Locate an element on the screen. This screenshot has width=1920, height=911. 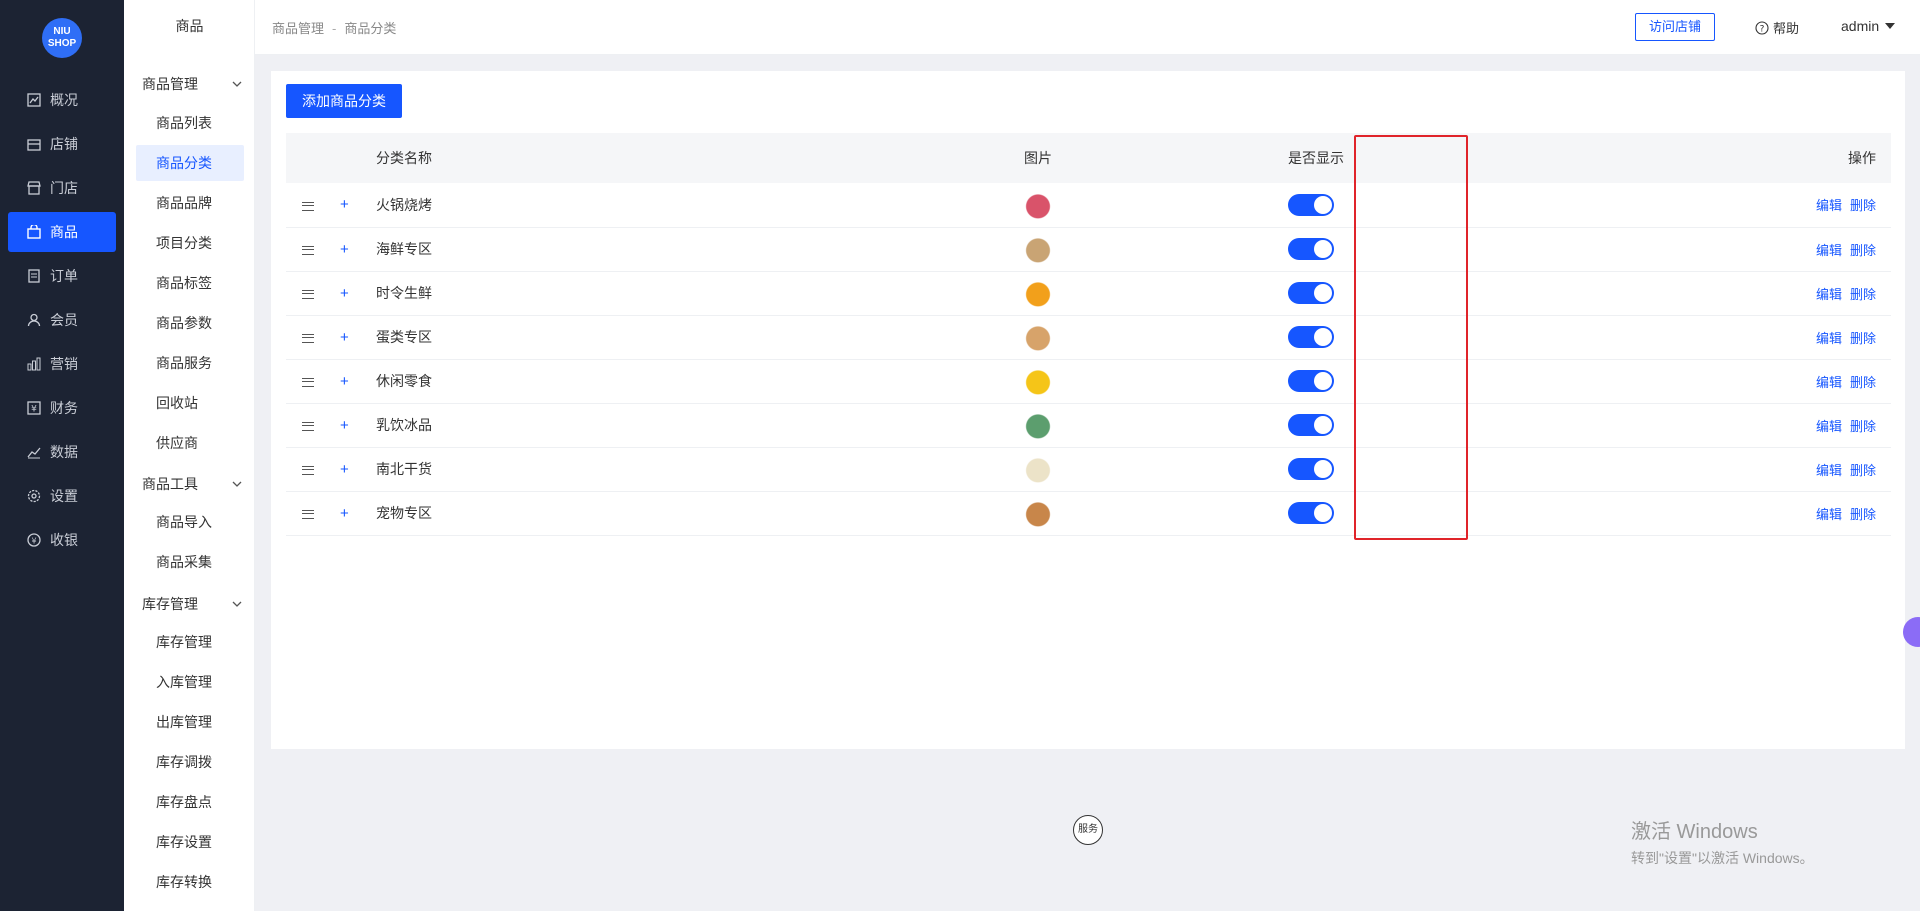
sidebar-item-stock-manage: 库存管理 is located at coordinates (190, 642).